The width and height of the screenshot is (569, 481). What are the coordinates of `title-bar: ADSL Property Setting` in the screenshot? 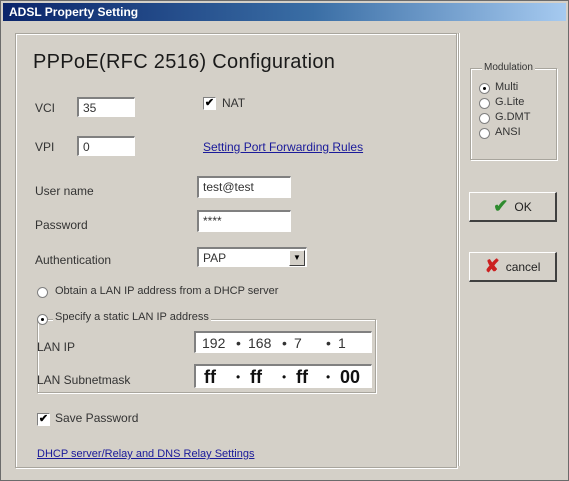 It's located at (284, 12).